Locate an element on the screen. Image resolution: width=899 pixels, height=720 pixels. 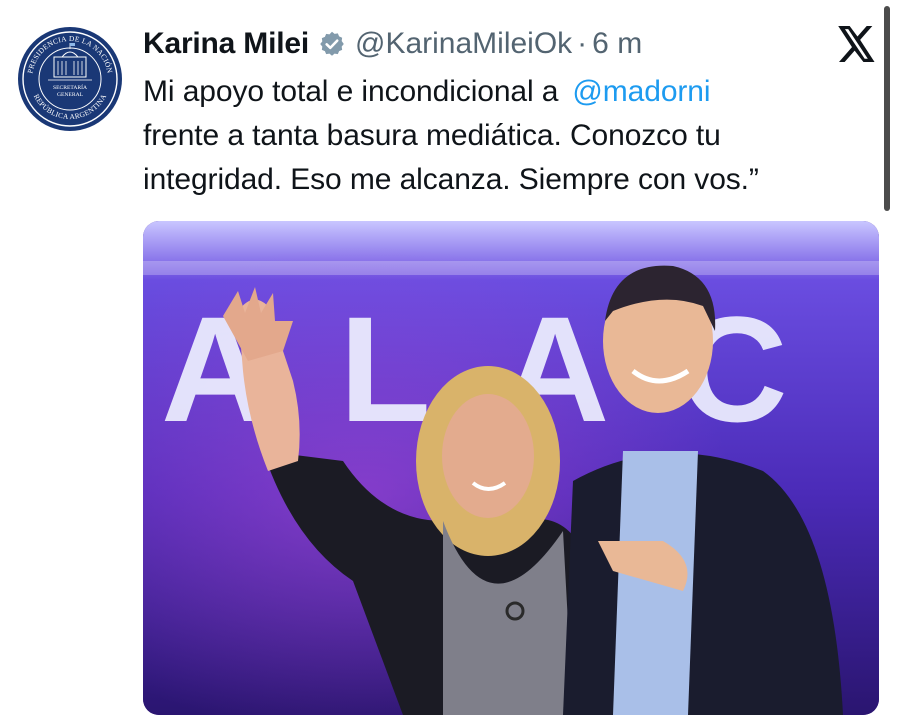
timestamp: 6 m is located at coordinates (617, 44).